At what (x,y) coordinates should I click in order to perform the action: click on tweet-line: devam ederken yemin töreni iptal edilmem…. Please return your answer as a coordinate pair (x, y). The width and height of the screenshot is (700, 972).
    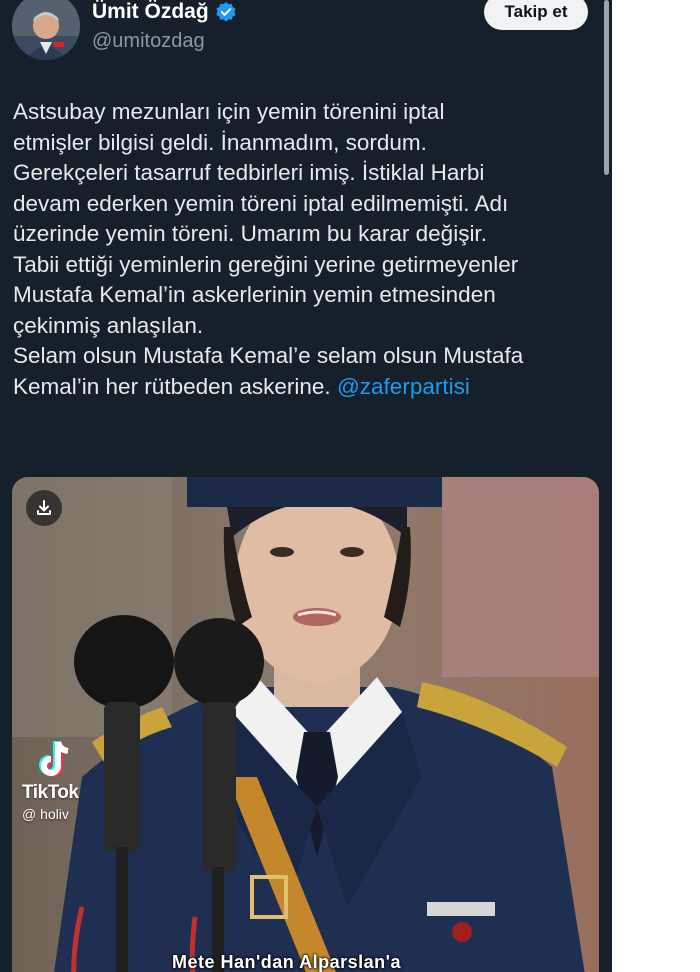
    Looking at the image, I should click on (261, 203).